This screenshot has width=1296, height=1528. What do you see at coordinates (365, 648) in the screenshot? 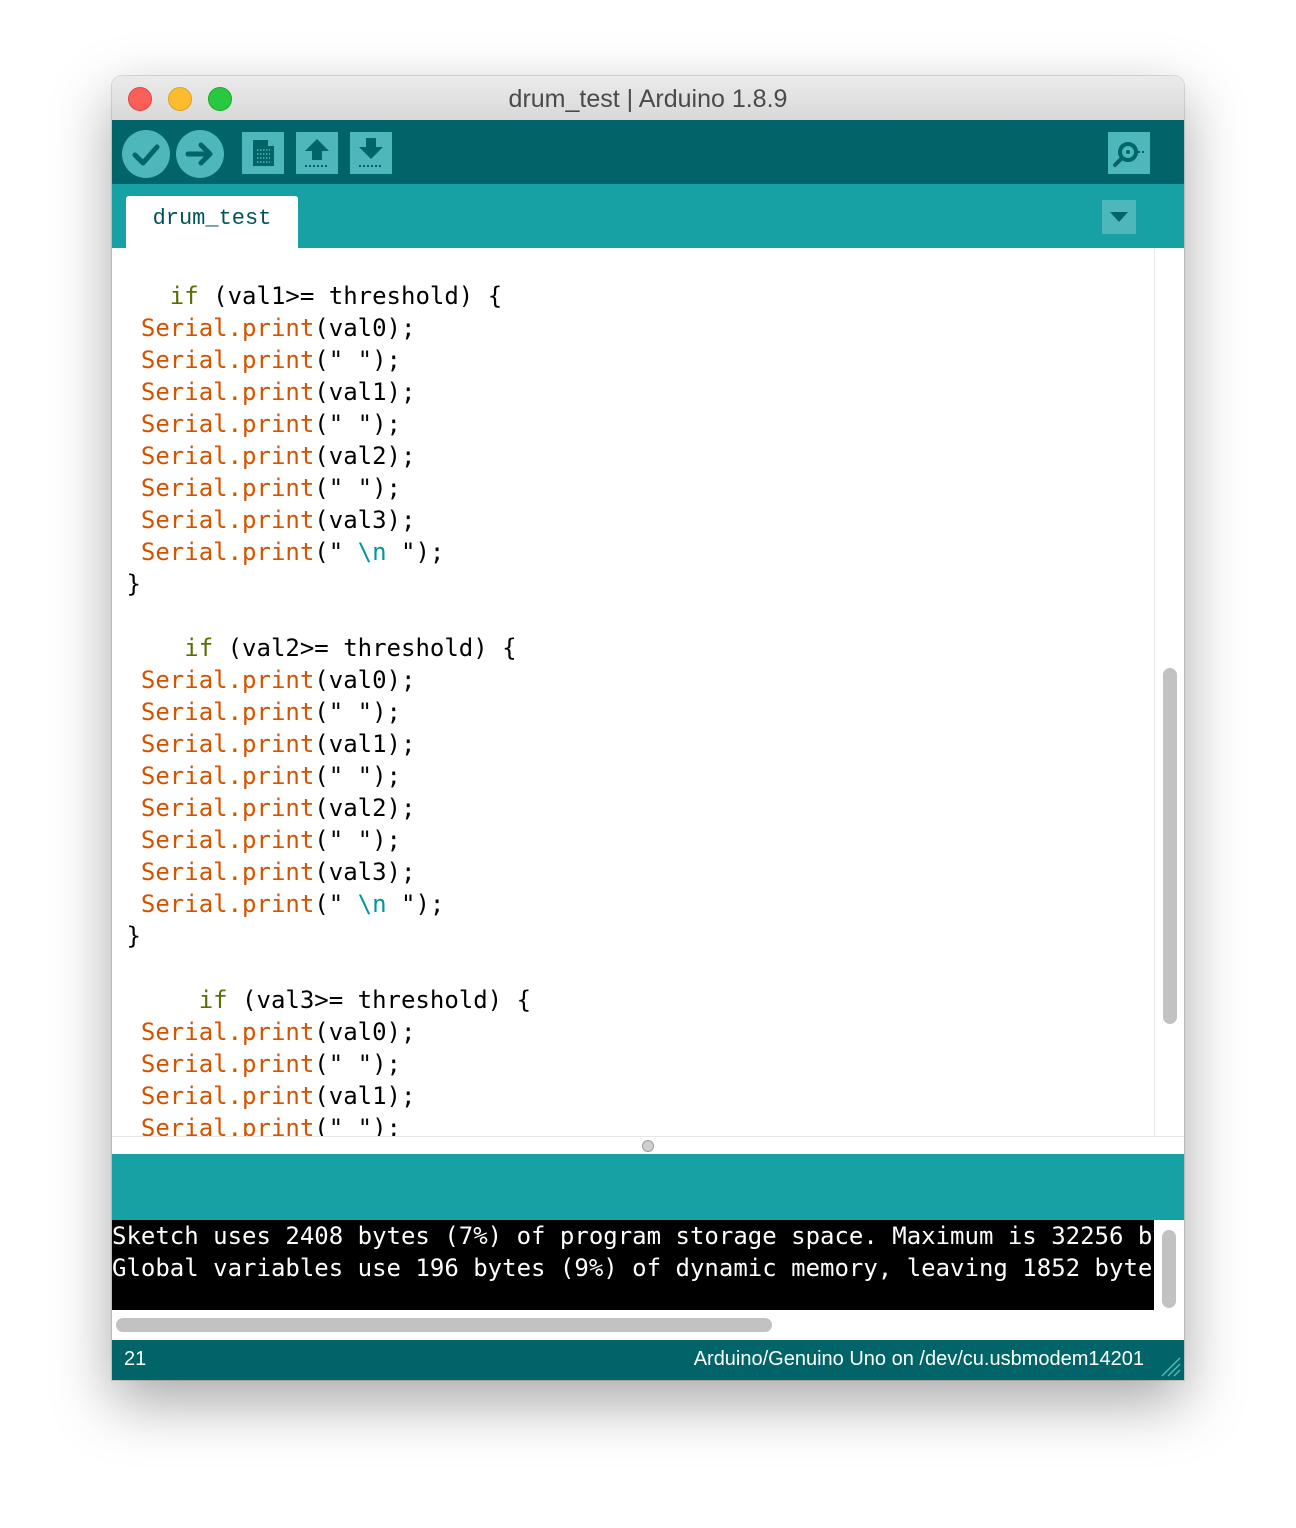
I see `code-text: (val2>= threshold) {` at bounding box center [365, 648].